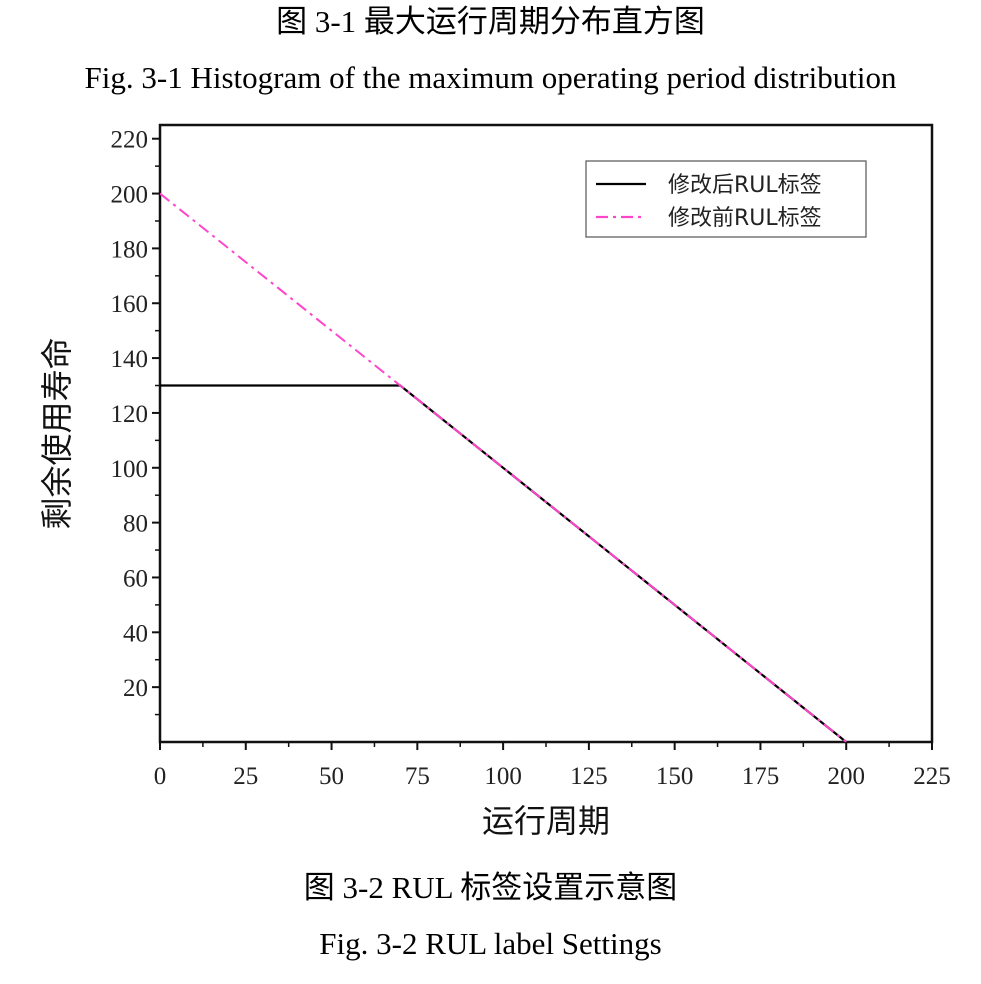 This screenshot has height=984, width=981. Describe the element at coordinates (130, 195) in the screenshot. I see `y-tick-label: 200` at that location.